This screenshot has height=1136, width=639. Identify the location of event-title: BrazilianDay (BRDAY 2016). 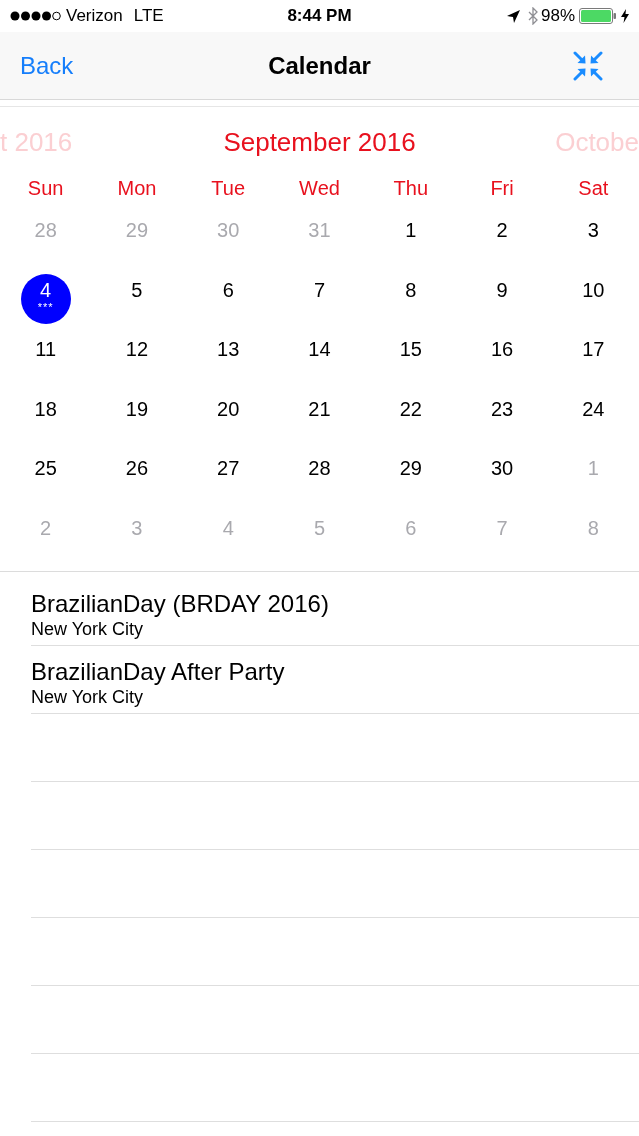
(180, 604).